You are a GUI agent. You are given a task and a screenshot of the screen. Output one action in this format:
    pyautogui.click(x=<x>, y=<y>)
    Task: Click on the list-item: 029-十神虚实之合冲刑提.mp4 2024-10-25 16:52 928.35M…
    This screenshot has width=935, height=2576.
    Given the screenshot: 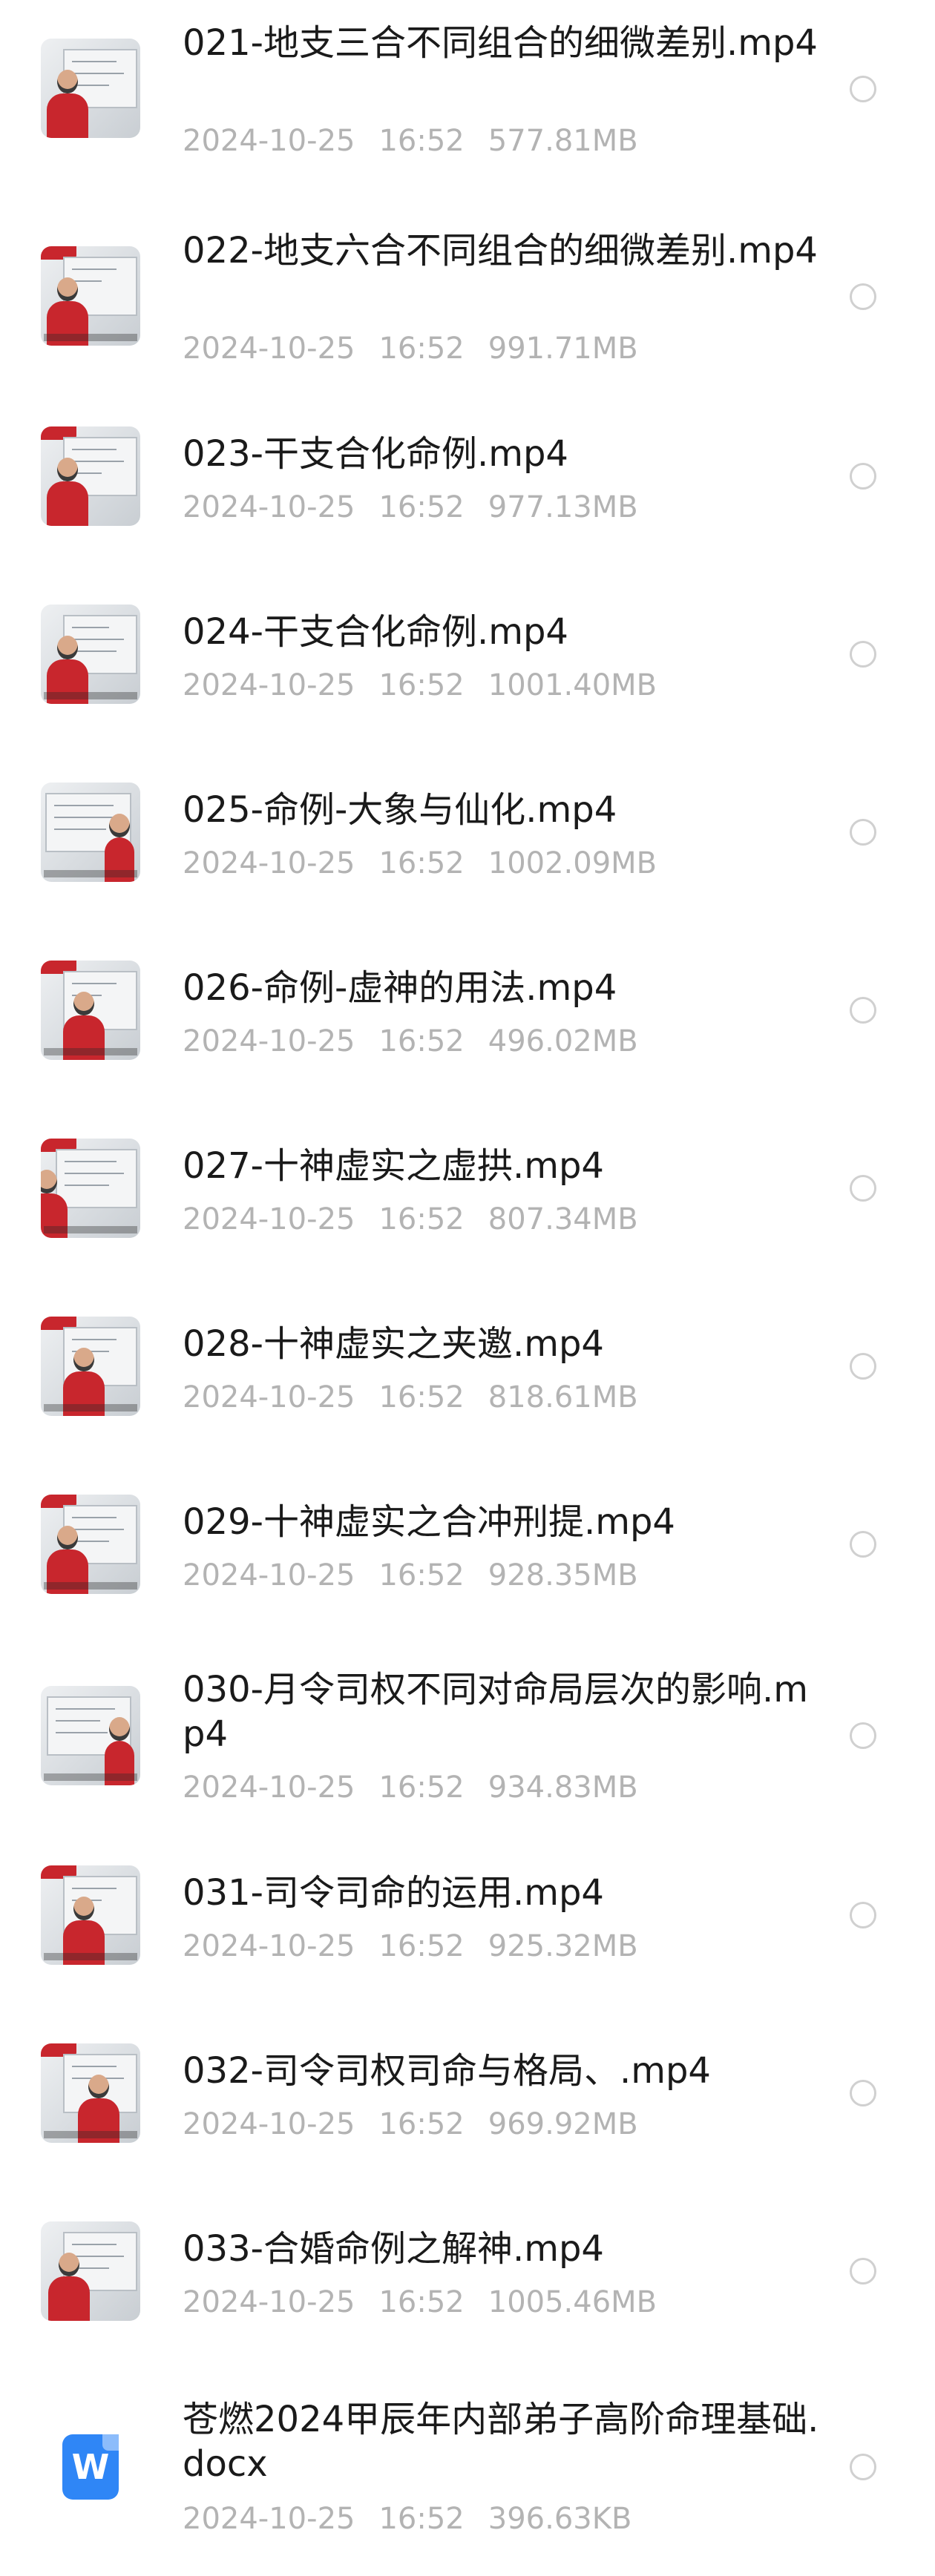 What is the action you would take?
    pyautogui.click(x=467, y=1543)
    